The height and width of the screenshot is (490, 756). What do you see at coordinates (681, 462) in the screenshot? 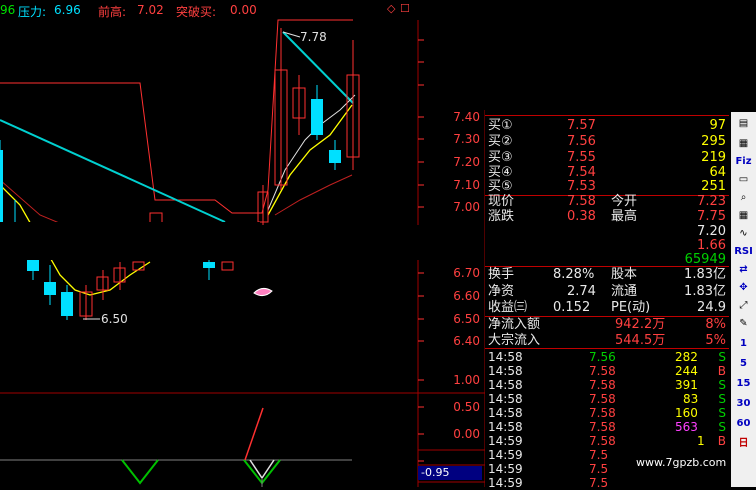
I see `watermark: www.7gpzb.com` at bounding box center [681, 462].